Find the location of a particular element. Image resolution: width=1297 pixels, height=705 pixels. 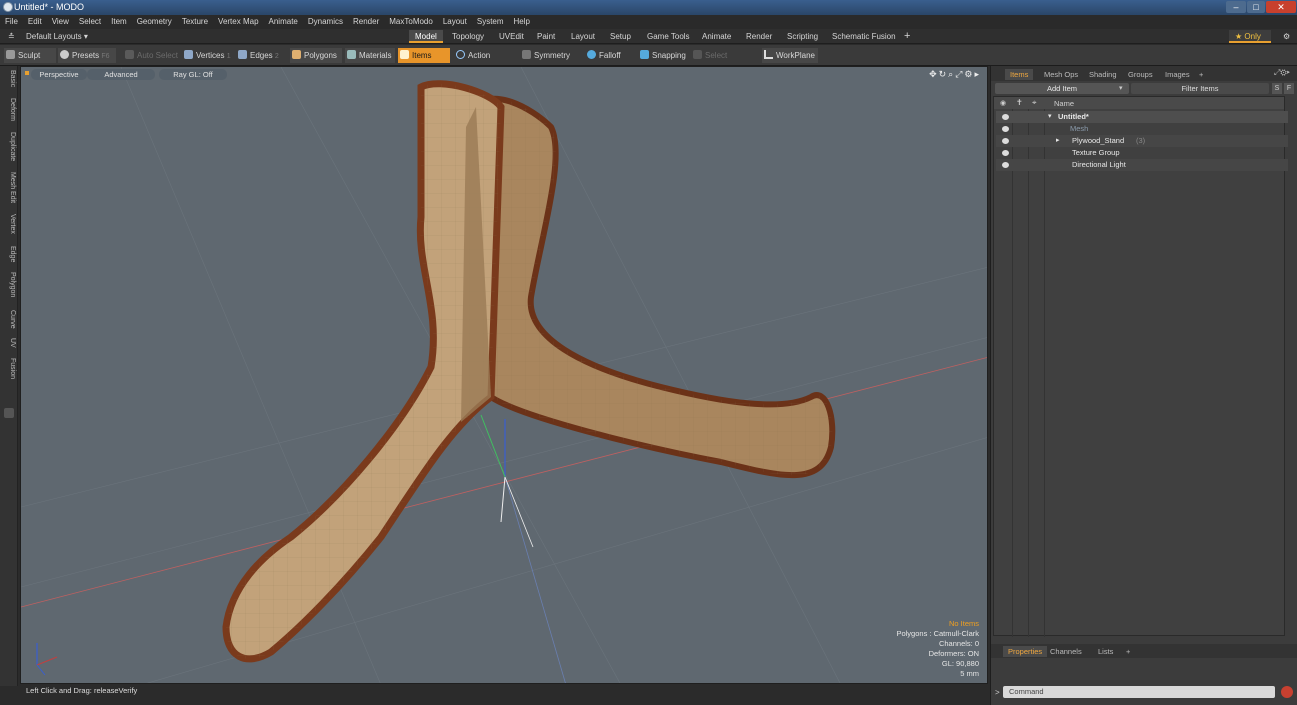

perspective-button: Perspective is located at coordinates (59, 74).